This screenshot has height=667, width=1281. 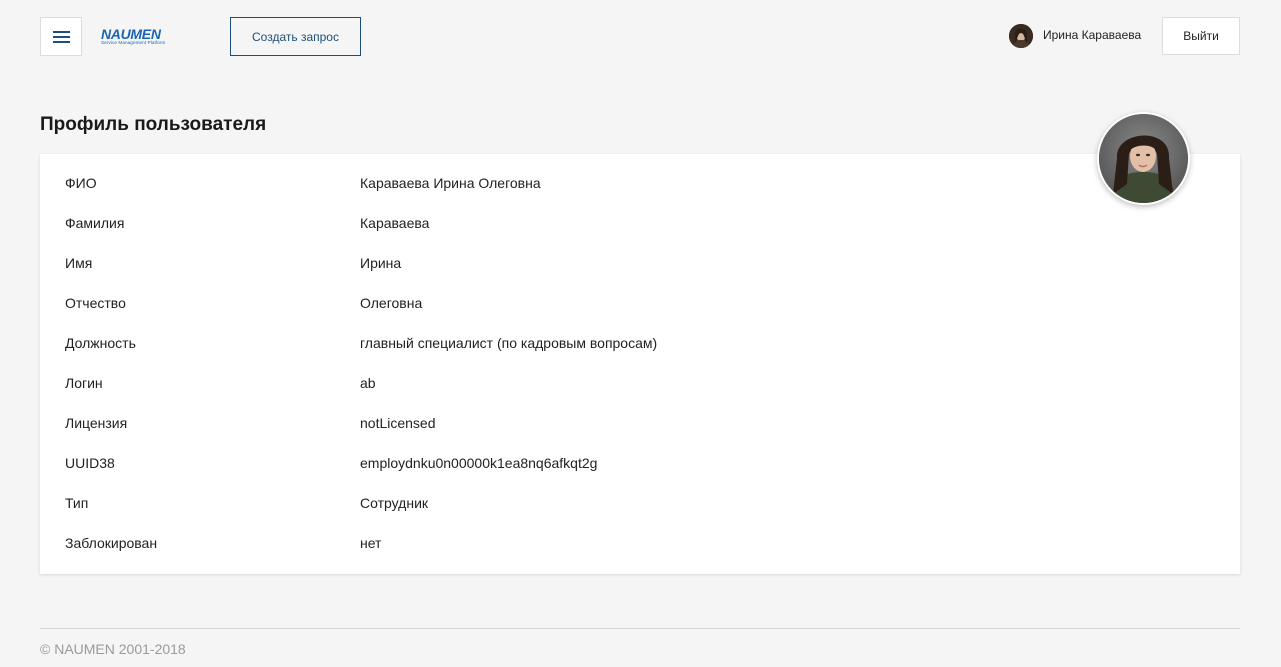 What do you see at coordinates (391, 303) in the screenshot?
I see `field-value: Олеговна` at bounding box center [391, 303].